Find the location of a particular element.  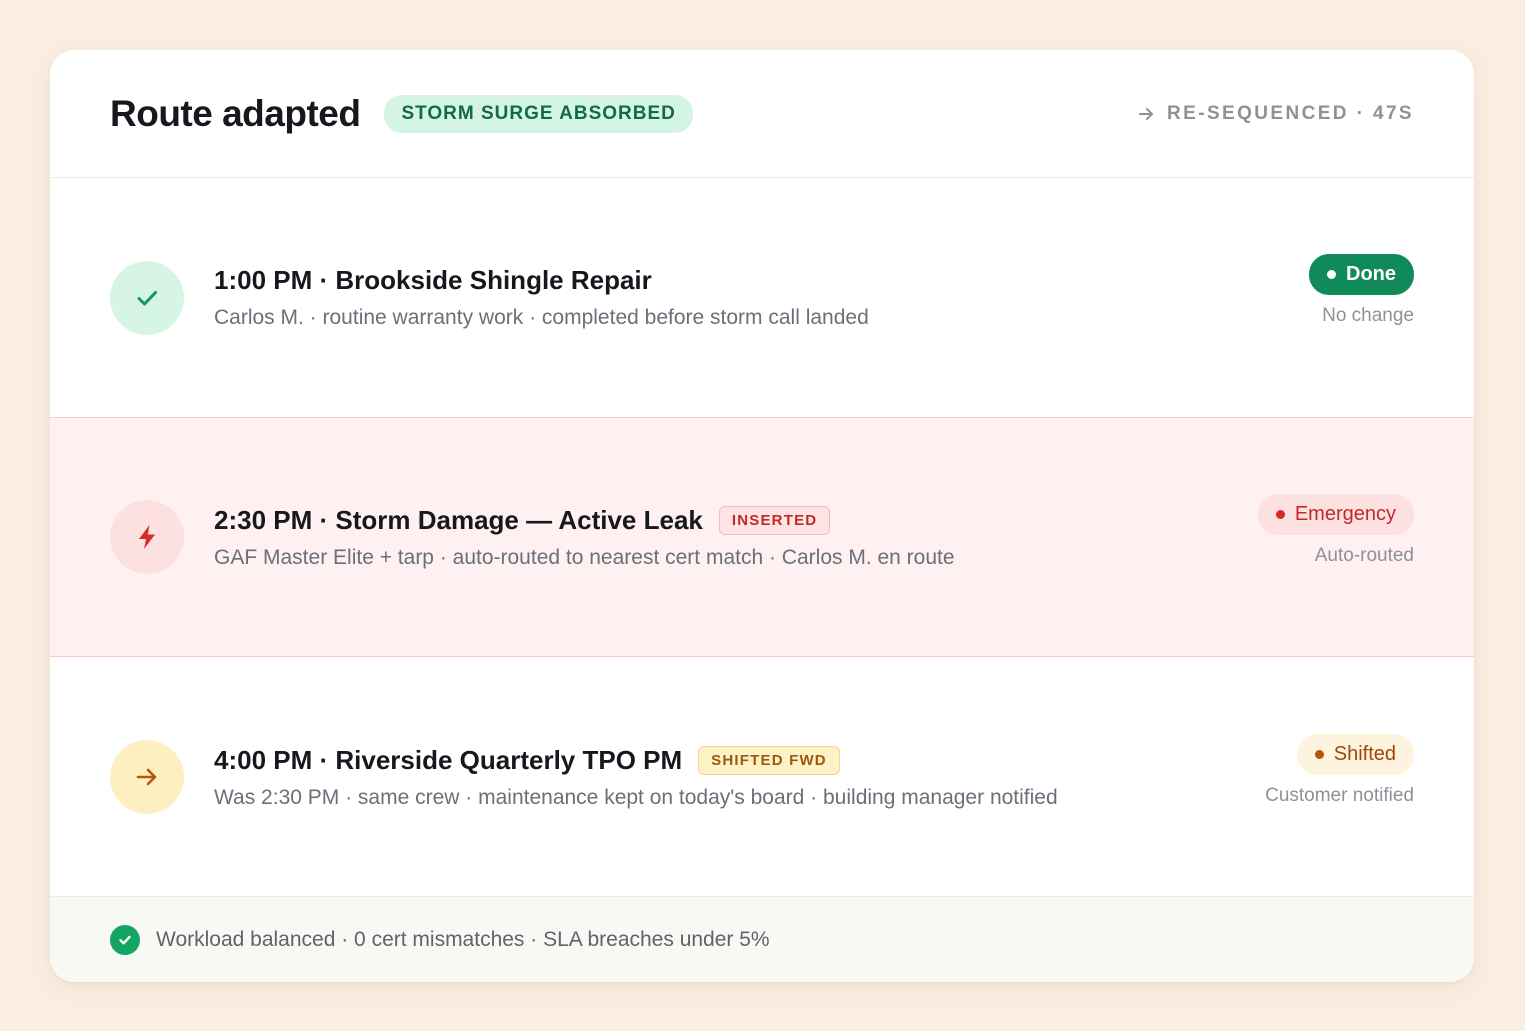

row-status: Done No change is located at coordinates (1361, 290).